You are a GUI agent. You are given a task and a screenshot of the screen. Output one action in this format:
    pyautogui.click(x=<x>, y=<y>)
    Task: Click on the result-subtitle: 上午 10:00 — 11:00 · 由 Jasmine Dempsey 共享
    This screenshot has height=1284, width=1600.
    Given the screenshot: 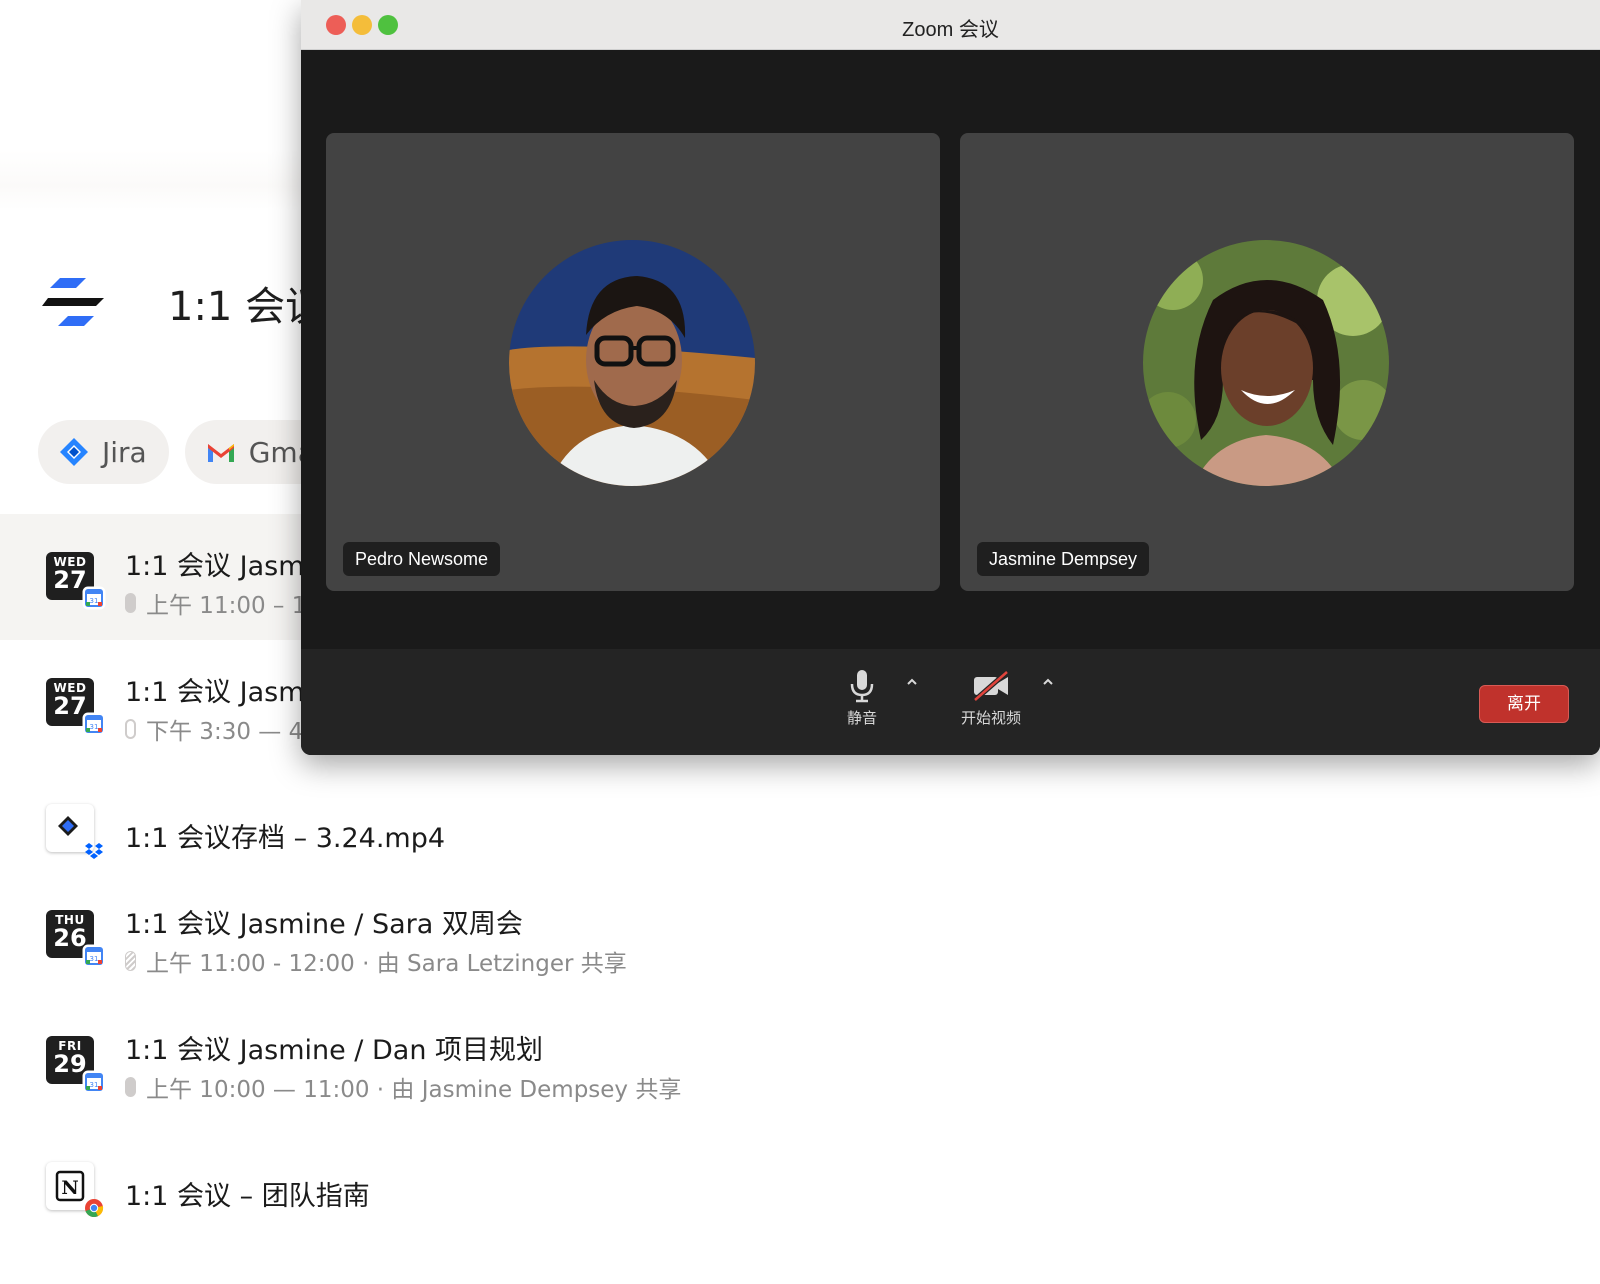 What is the action you would take?
    pyautogui.click(x=403, y=1087)
    